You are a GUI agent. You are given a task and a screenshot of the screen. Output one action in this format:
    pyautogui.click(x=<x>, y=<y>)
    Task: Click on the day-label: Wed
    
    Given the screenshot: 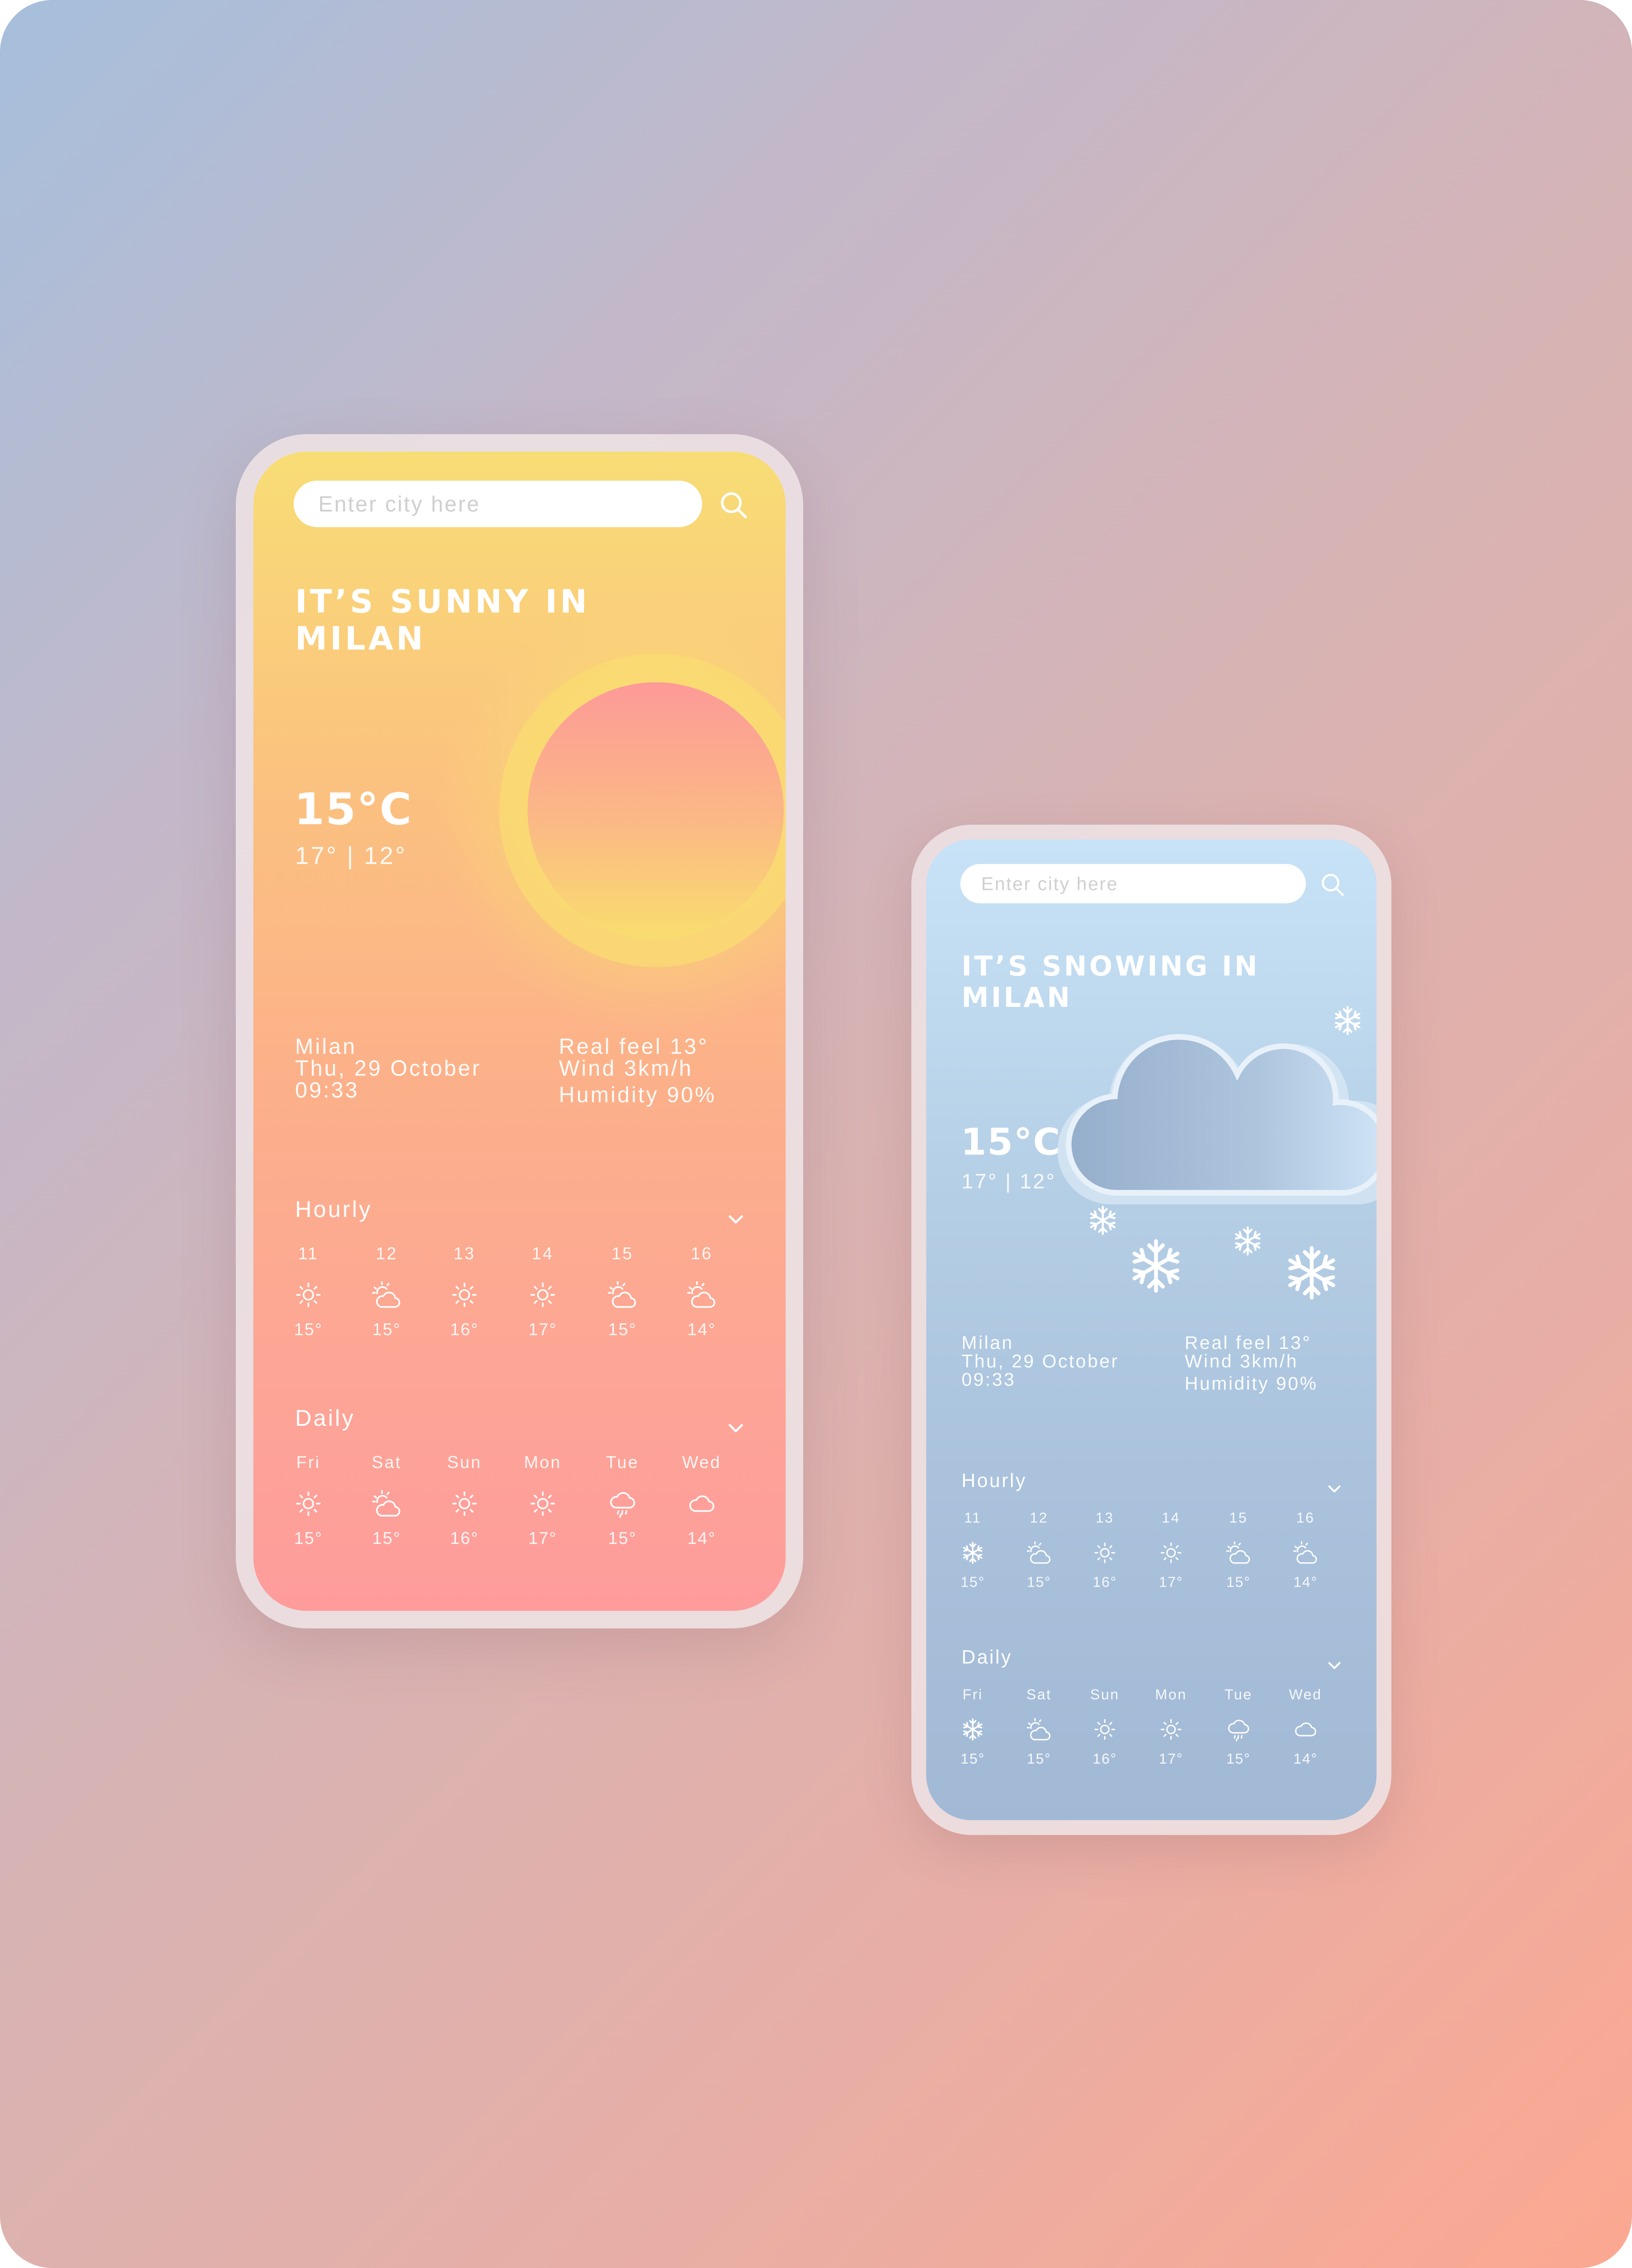 What is the action you would take?
    pyautogui.click(x=1305, y=1695)
    